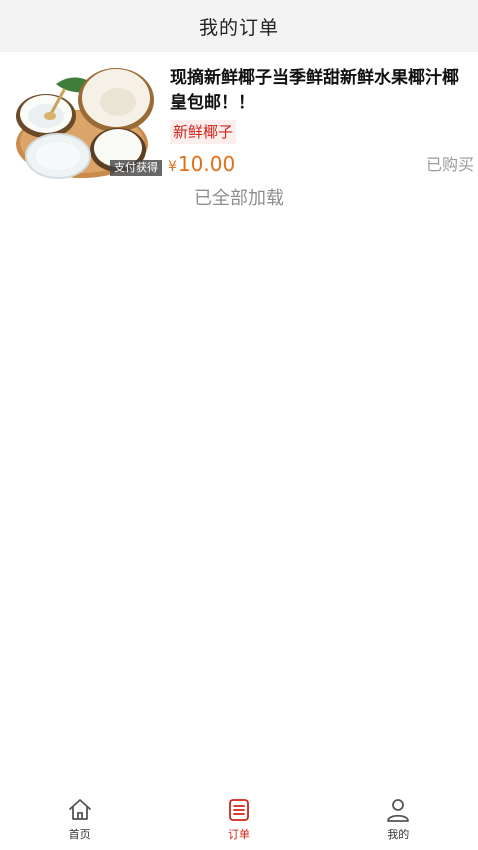 The height and width of the screenshot is (850, 478). What do you see at coordinates (79, 834) in the screenshot?
I see `tab-home-label: 首页` at bounding box center [79, 834].